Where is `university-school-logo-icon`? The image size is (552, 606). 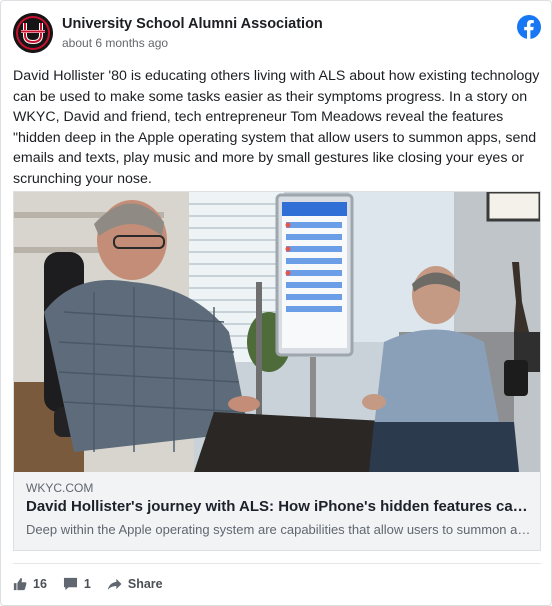 university-school-logo-icon is located at coordinates (33, 33).